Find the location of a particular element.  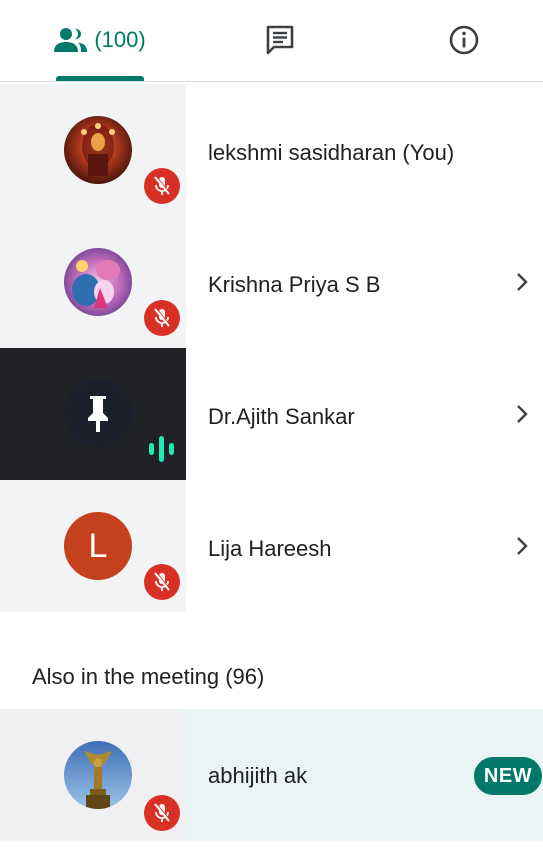

participant-name: lekshmi sasidharan (You) is located at coordinates (331, 152).